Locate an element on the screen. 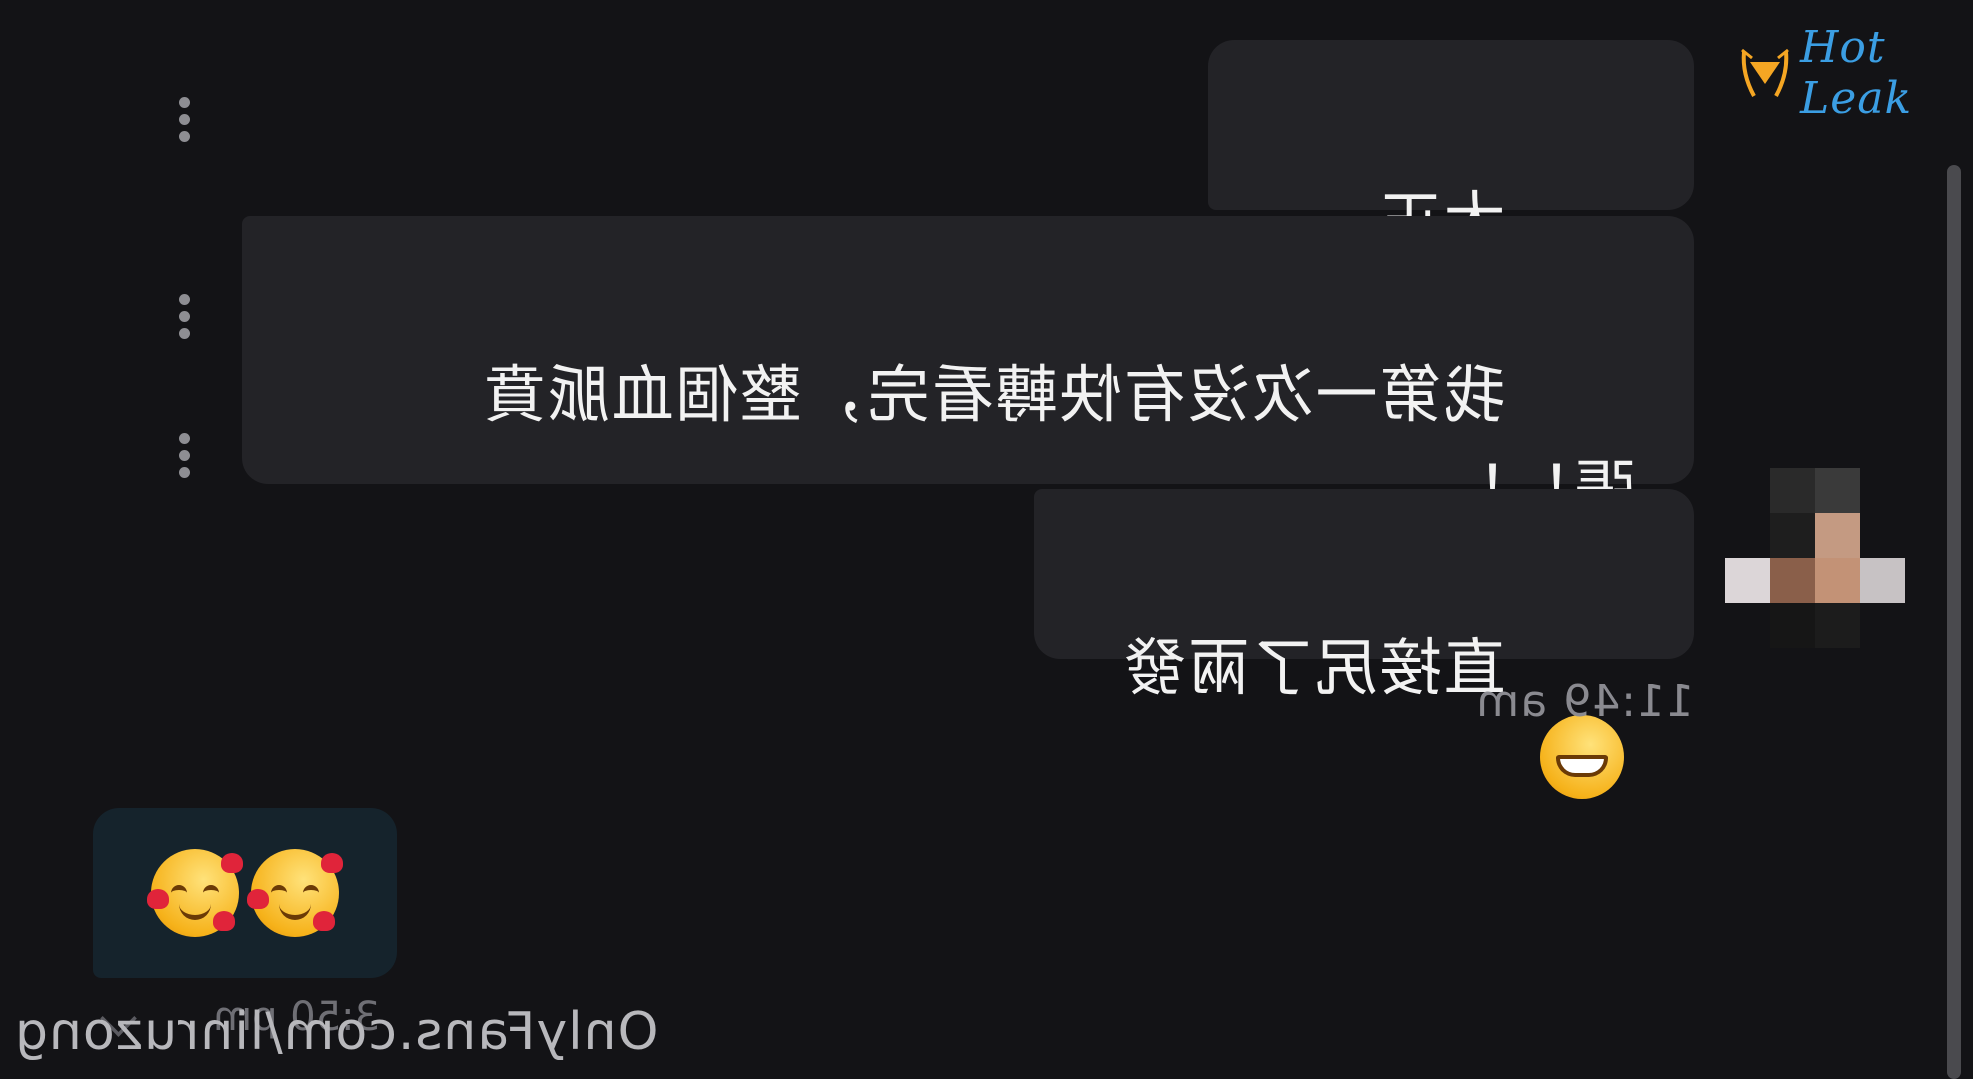  scrollbar is located at coordinates (1954, 622).